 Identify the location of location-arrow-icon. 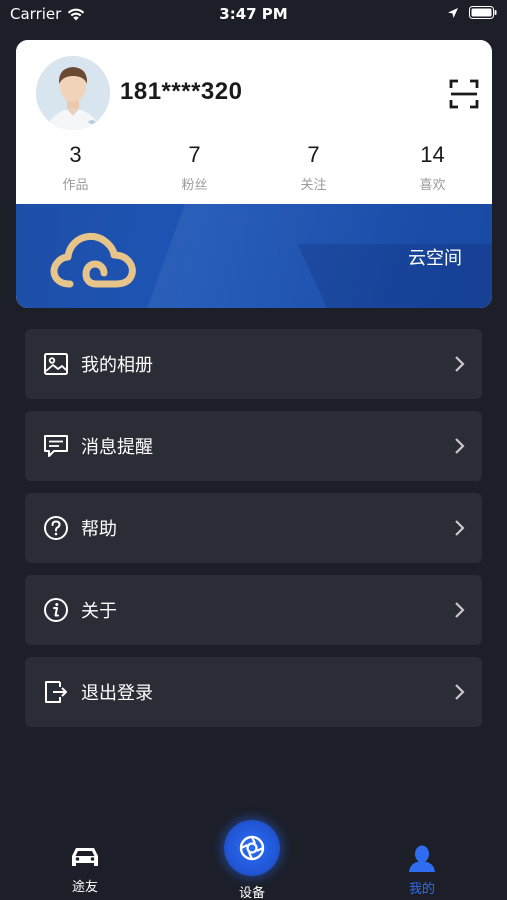
(453, 12).